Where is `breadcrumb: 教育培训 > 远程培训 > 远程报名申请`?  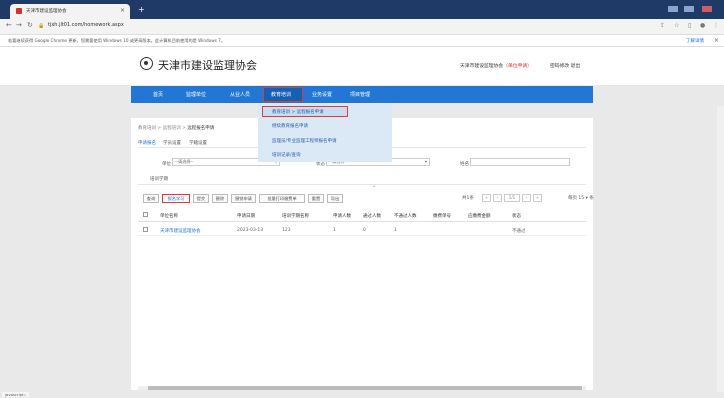
breadcrumb: 教育培训 > 远程培训 > 远程报名申请 is located at coordinates (176, 128).